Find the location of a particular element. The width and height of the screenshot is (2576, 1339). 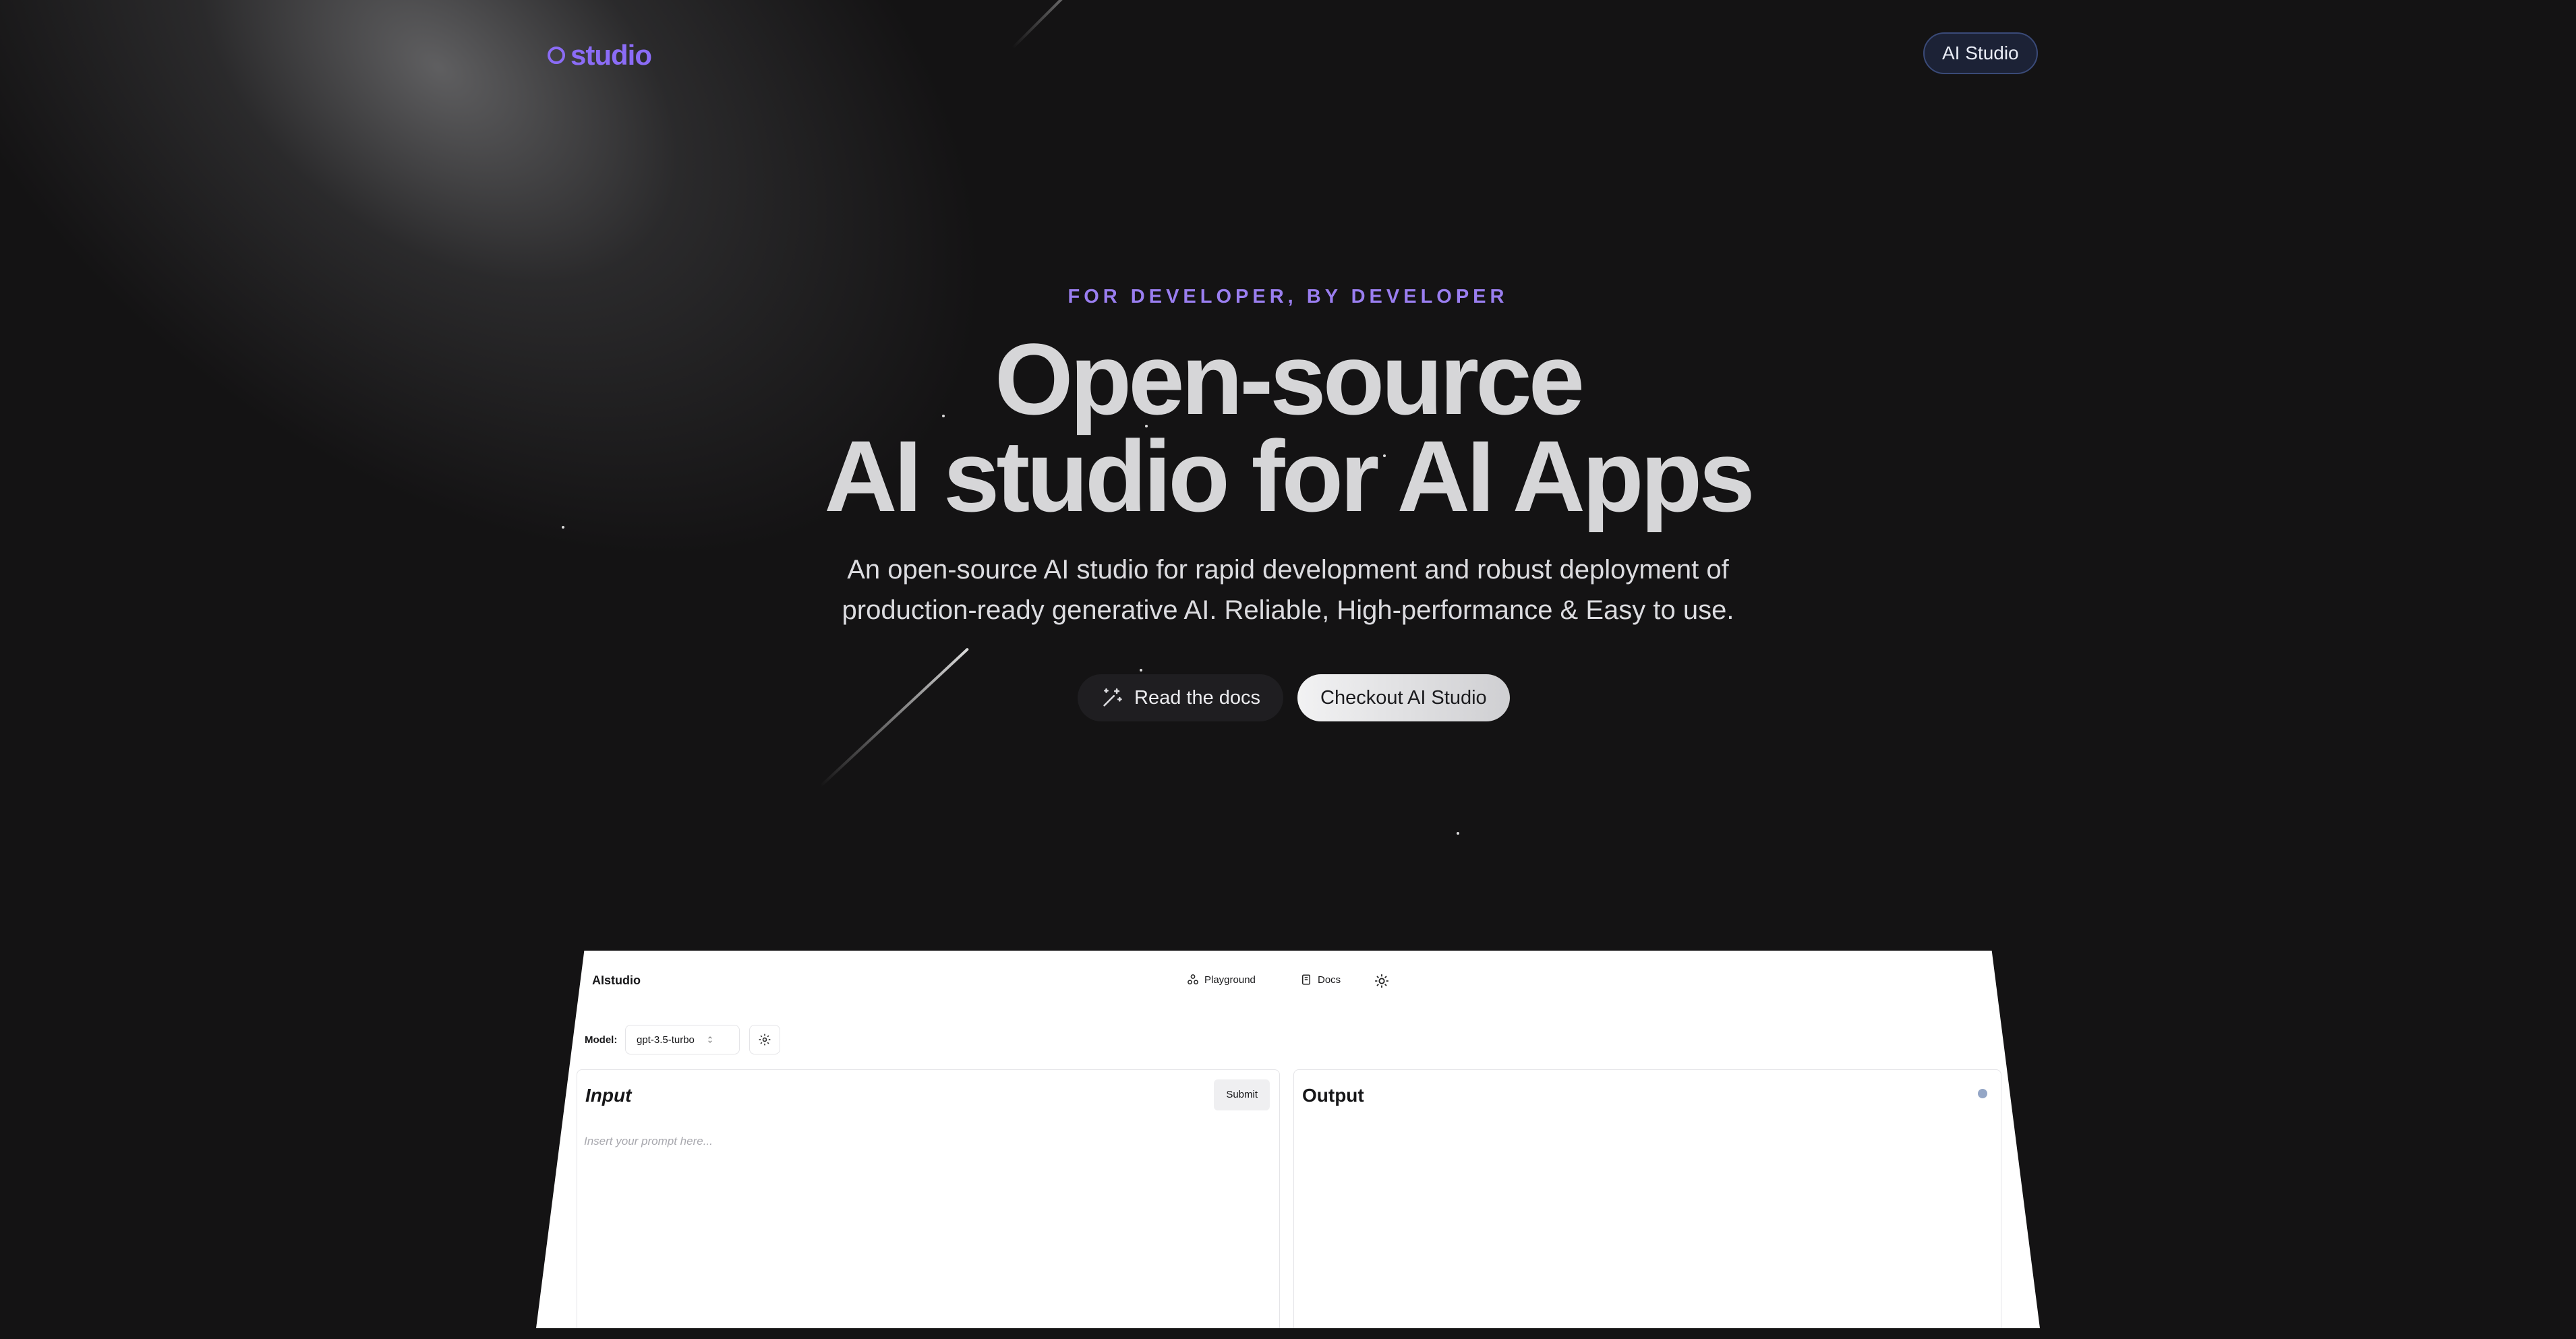

preview-brand: AIstudio is located at coordinates (616, 980).